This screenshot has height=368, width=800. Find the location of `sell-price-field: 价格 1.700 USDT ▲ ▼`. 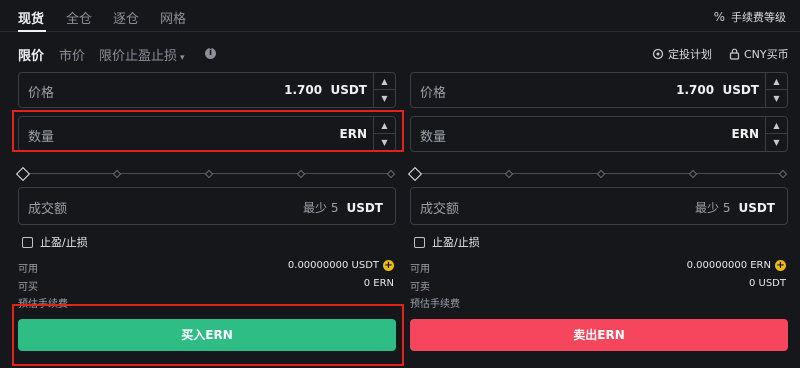

sell-price-field: 价格 1.700 USDT ▲ ▼ is located at coordinates (599, 90).